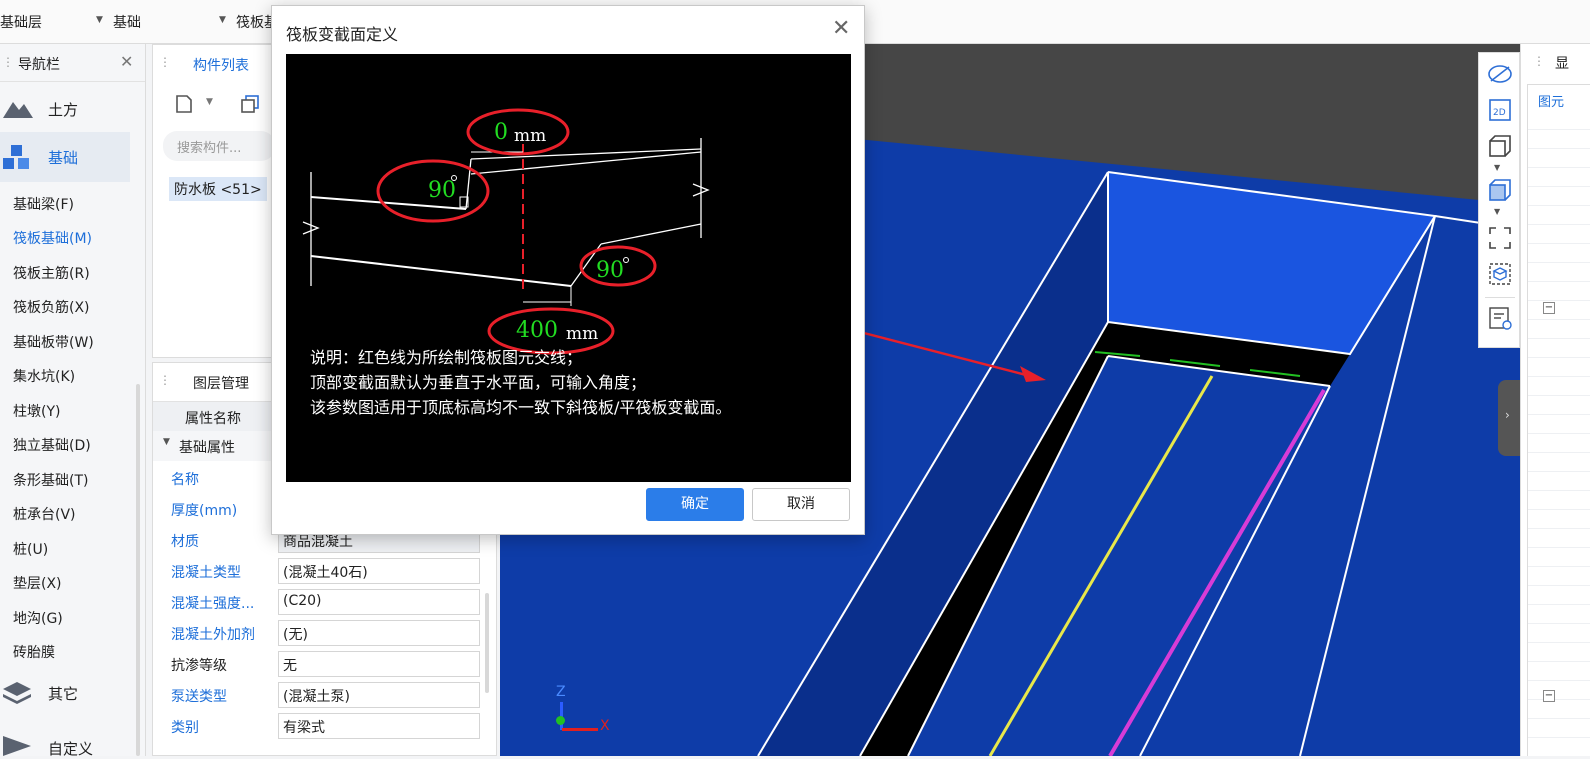 The height and width of the screenshot is (759, 1590). I want to click on category-combo: 基础 ▼, so click(169, 22).